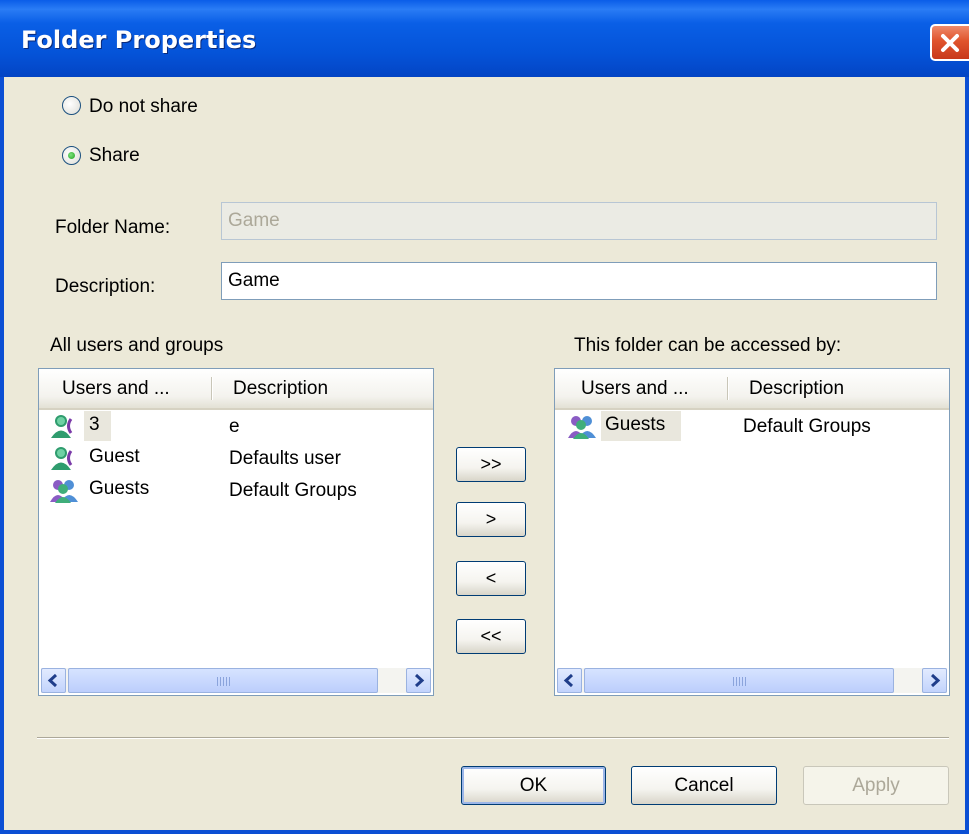 The width and height of the screenshot is (969, 834). What do you see at coordinates (114, 456) in the screenshot?
I see `user-name: Guest` at bounding box center [114, 456].